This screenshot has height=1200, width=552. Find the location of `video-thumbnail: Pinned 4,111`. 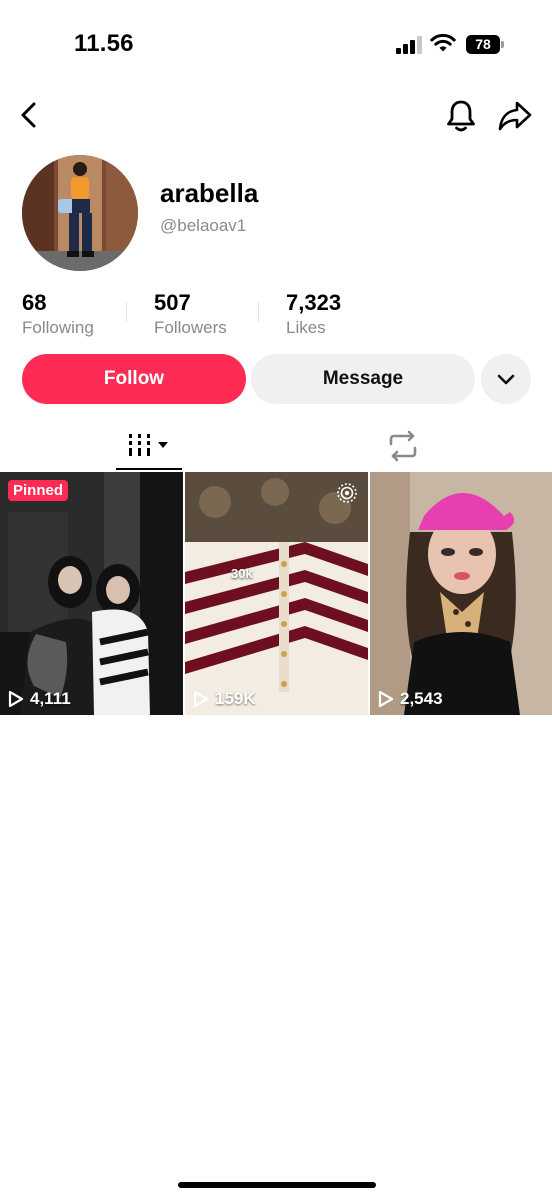

video-thumbnail: Pinned 4,111 is located at coordinates (91, 593).